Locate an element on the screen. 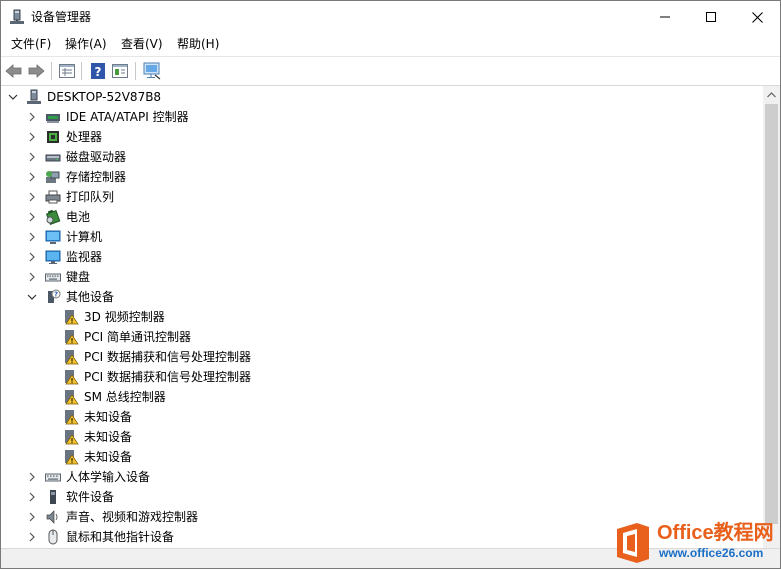 The height and width of the screenshot is (569, 781). tree-child-item: PCI 简单通讯控制器 is located at coordinates (127, 337).